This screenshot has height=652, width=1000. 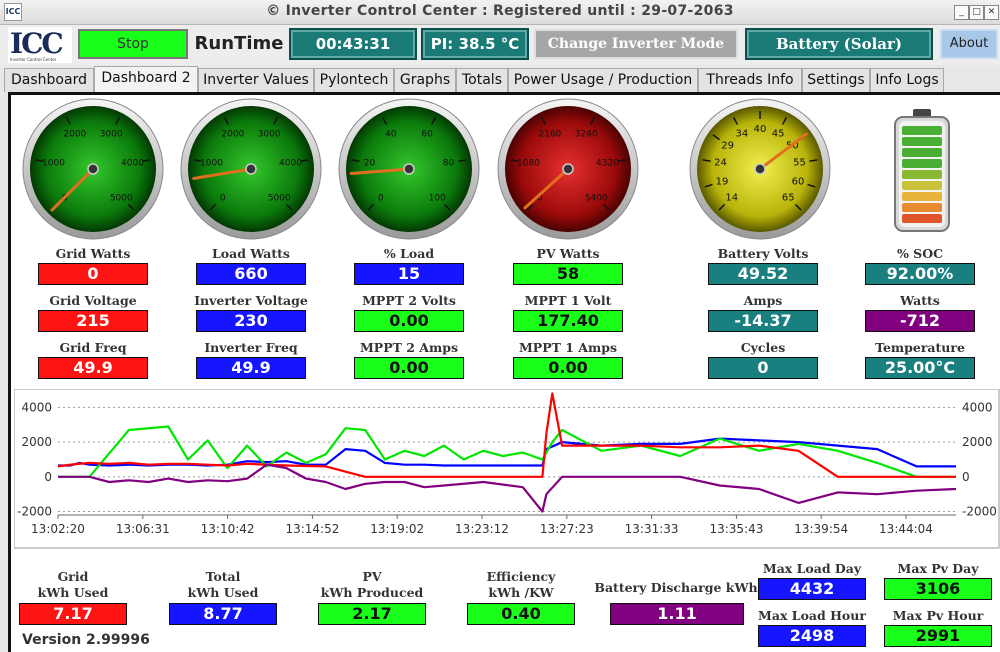 I want to click on about-button: About, so click(x=969, y=44).